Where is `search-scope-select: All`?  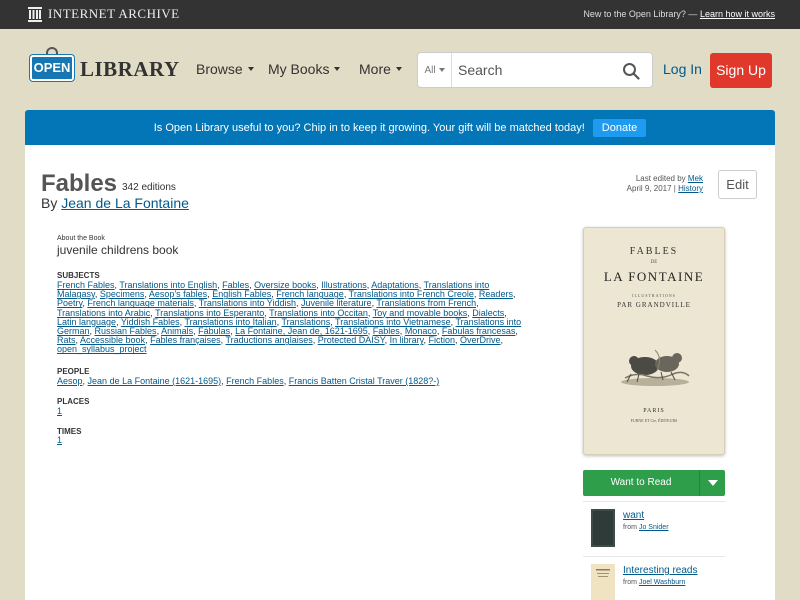 search-scope-select: All is located at coordinates (435, 70).